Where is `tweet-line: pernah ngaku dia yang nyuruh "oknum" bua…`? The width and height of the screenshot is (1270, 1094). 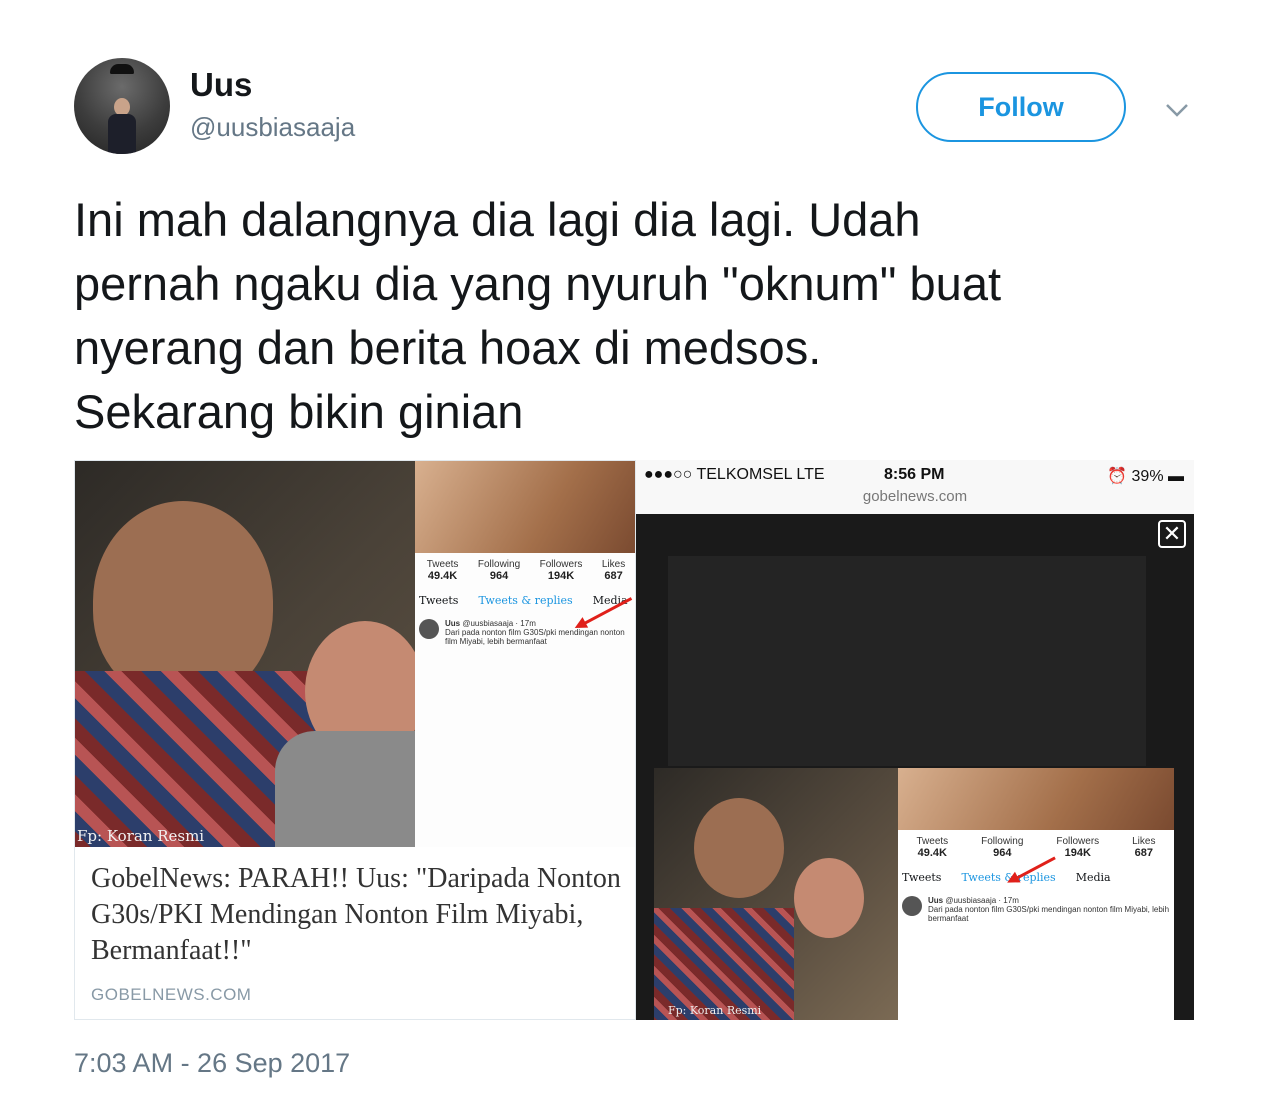
tweet-line: pernah ngaku dia yang nyuruh "oknum" bua… is located at coordinates (538, 283).